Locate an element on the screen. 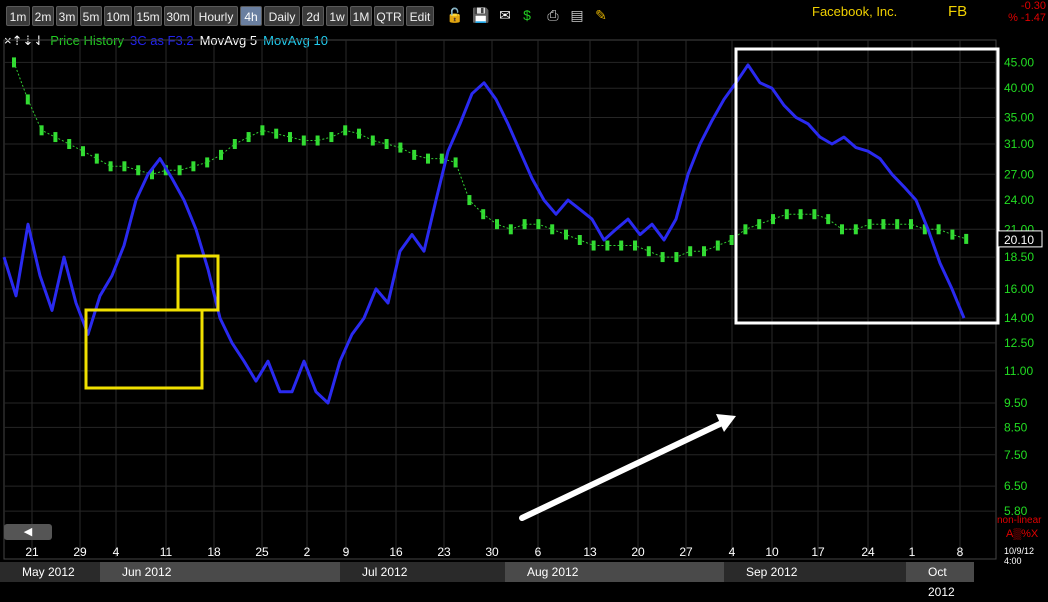  x-tick-label: 9 is located at coordinates (346, 552).